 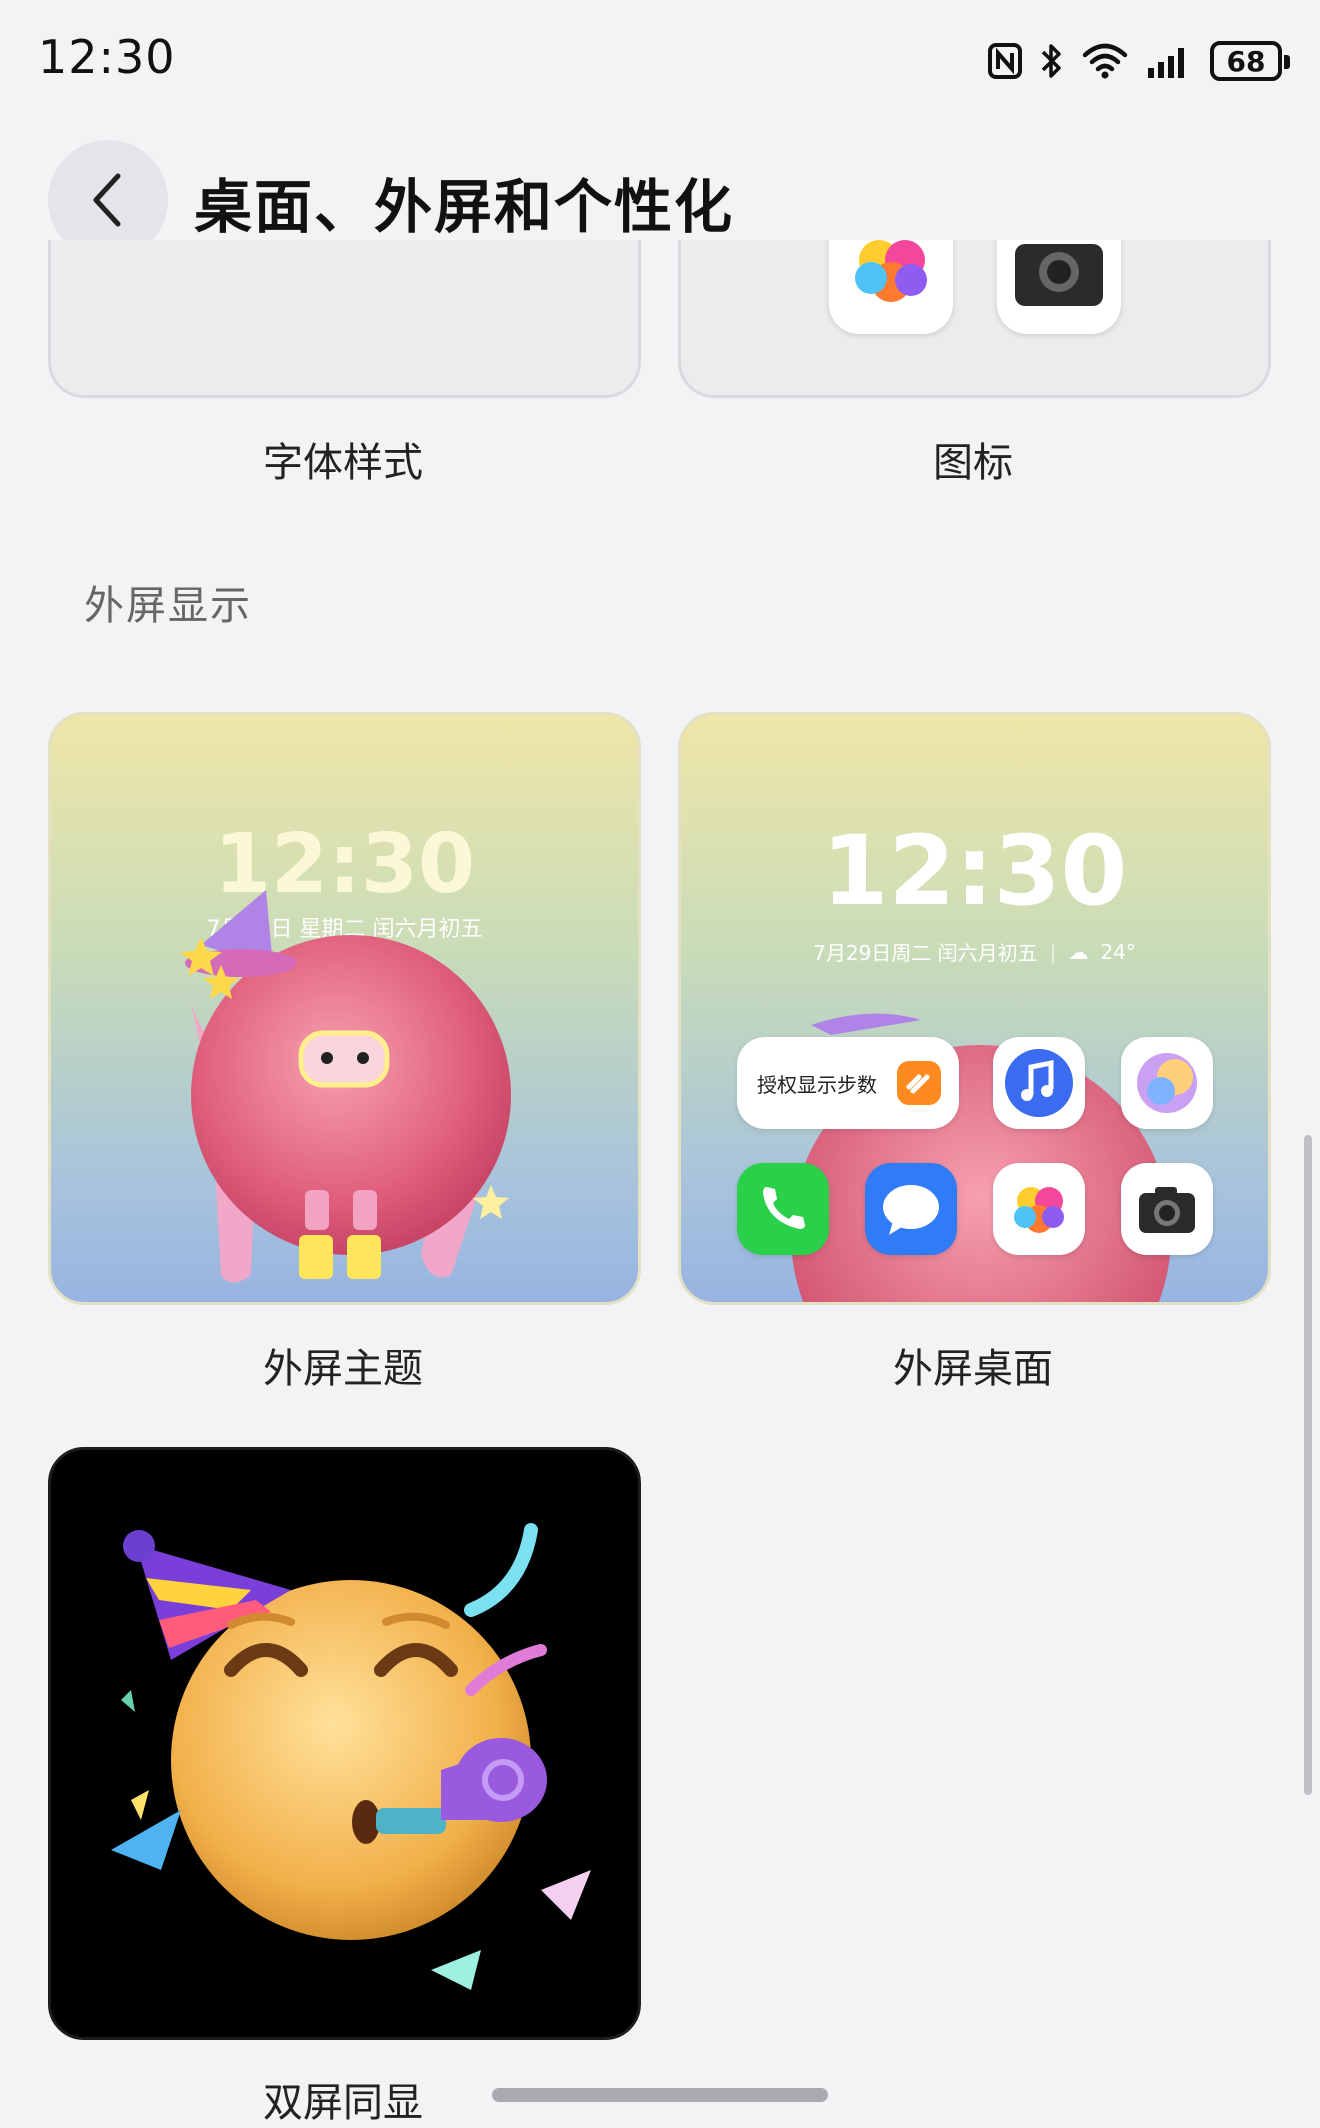 What do you see at coordinates (1139, 61) in the screenshot?
I see `status-icons: 68` at bounding box center [1139, 61].